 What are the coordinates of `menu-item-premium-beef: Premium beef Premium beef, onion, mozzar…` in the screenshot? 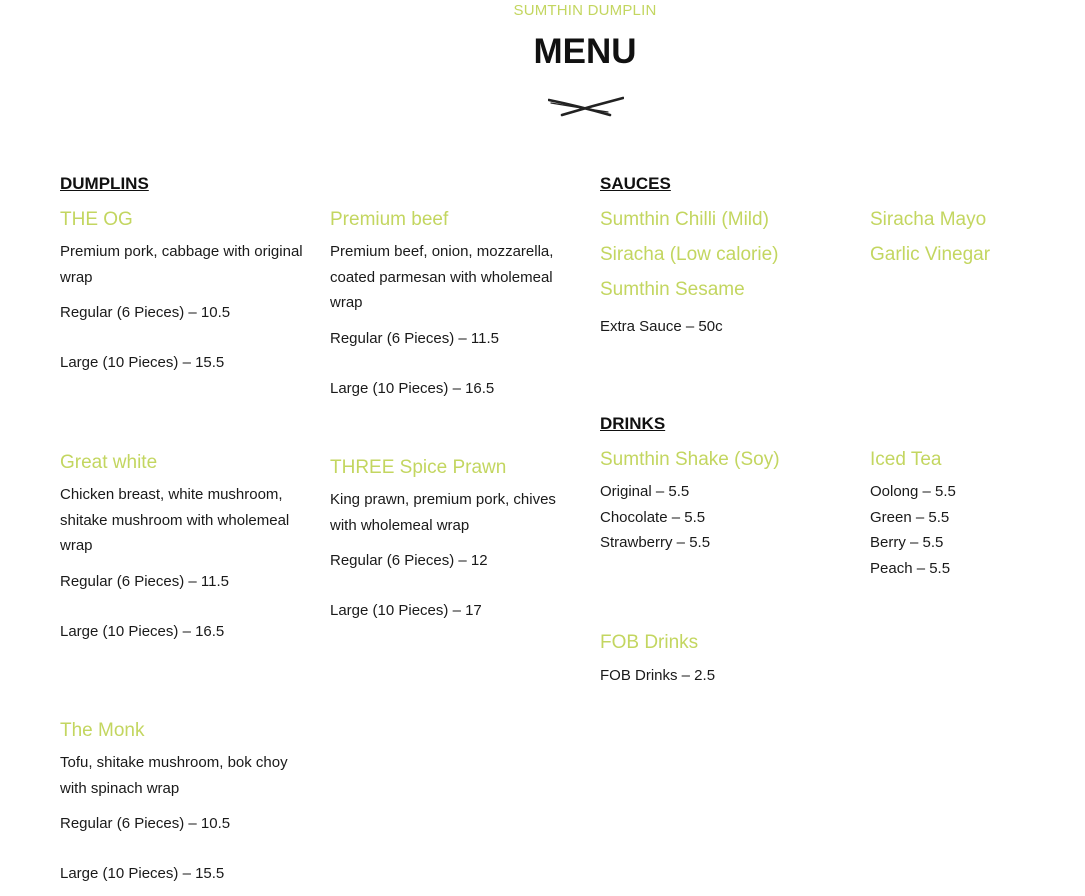 It's located at (452, 303).